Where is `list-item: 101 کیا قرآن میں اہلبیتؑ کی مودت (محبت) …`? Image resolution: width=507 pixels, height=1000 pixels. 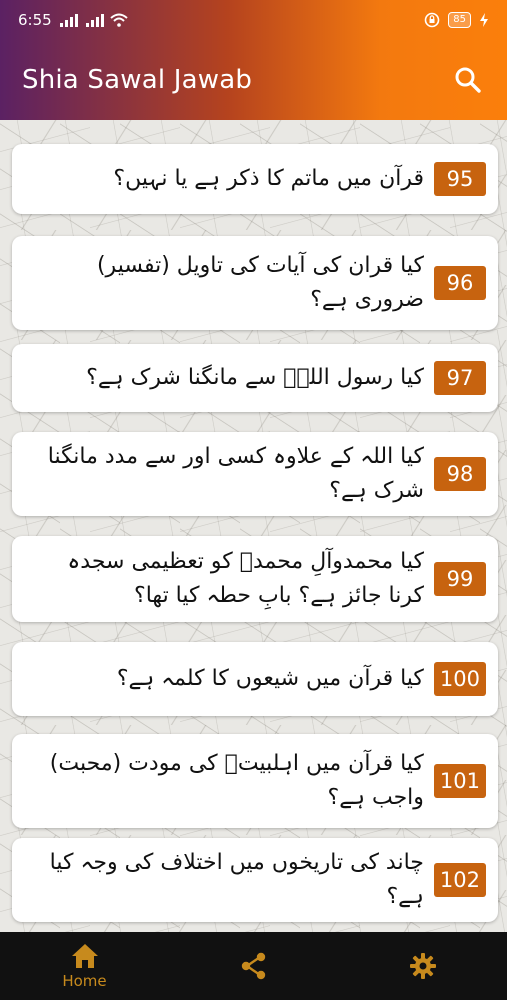
list-item: 101 کیا قرآن میں اہلبیتؑ کی مودت (محبت) … is located at coordinates (255, 781).